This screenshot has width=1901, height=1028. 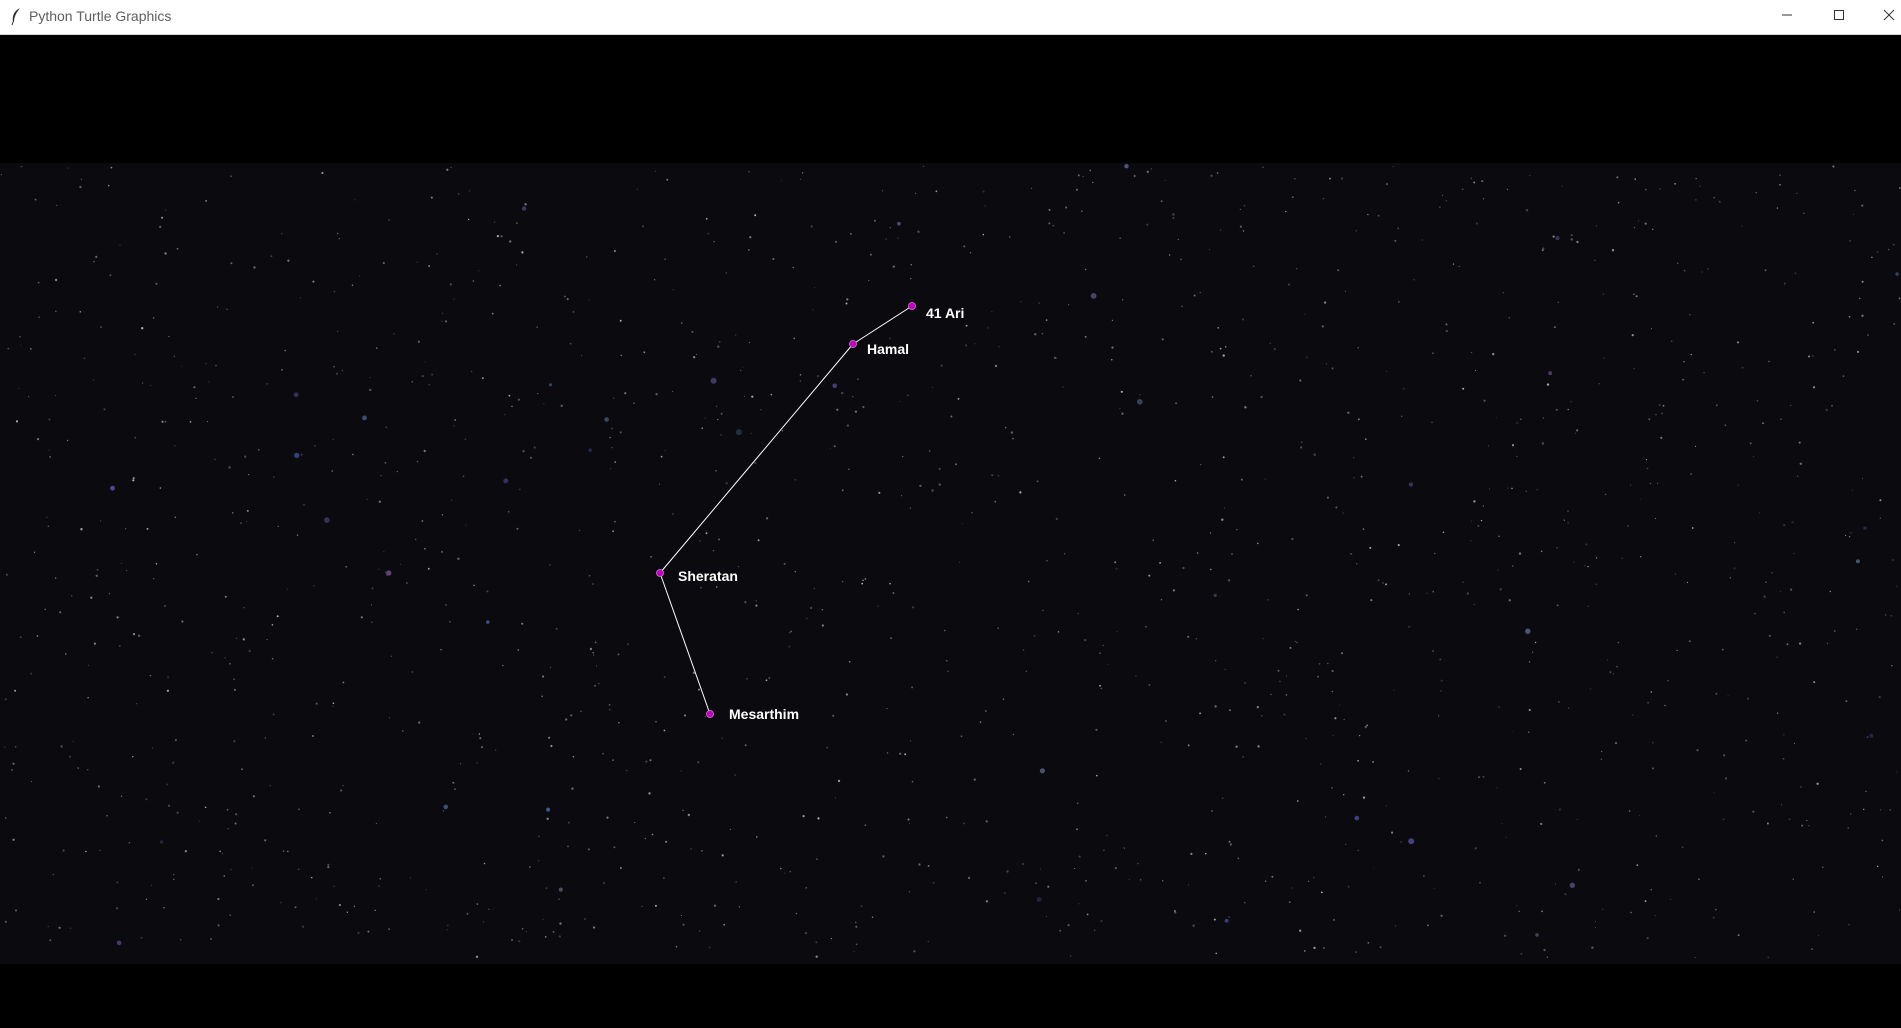 I want to click on close-button, so click(x=1883, y=15).